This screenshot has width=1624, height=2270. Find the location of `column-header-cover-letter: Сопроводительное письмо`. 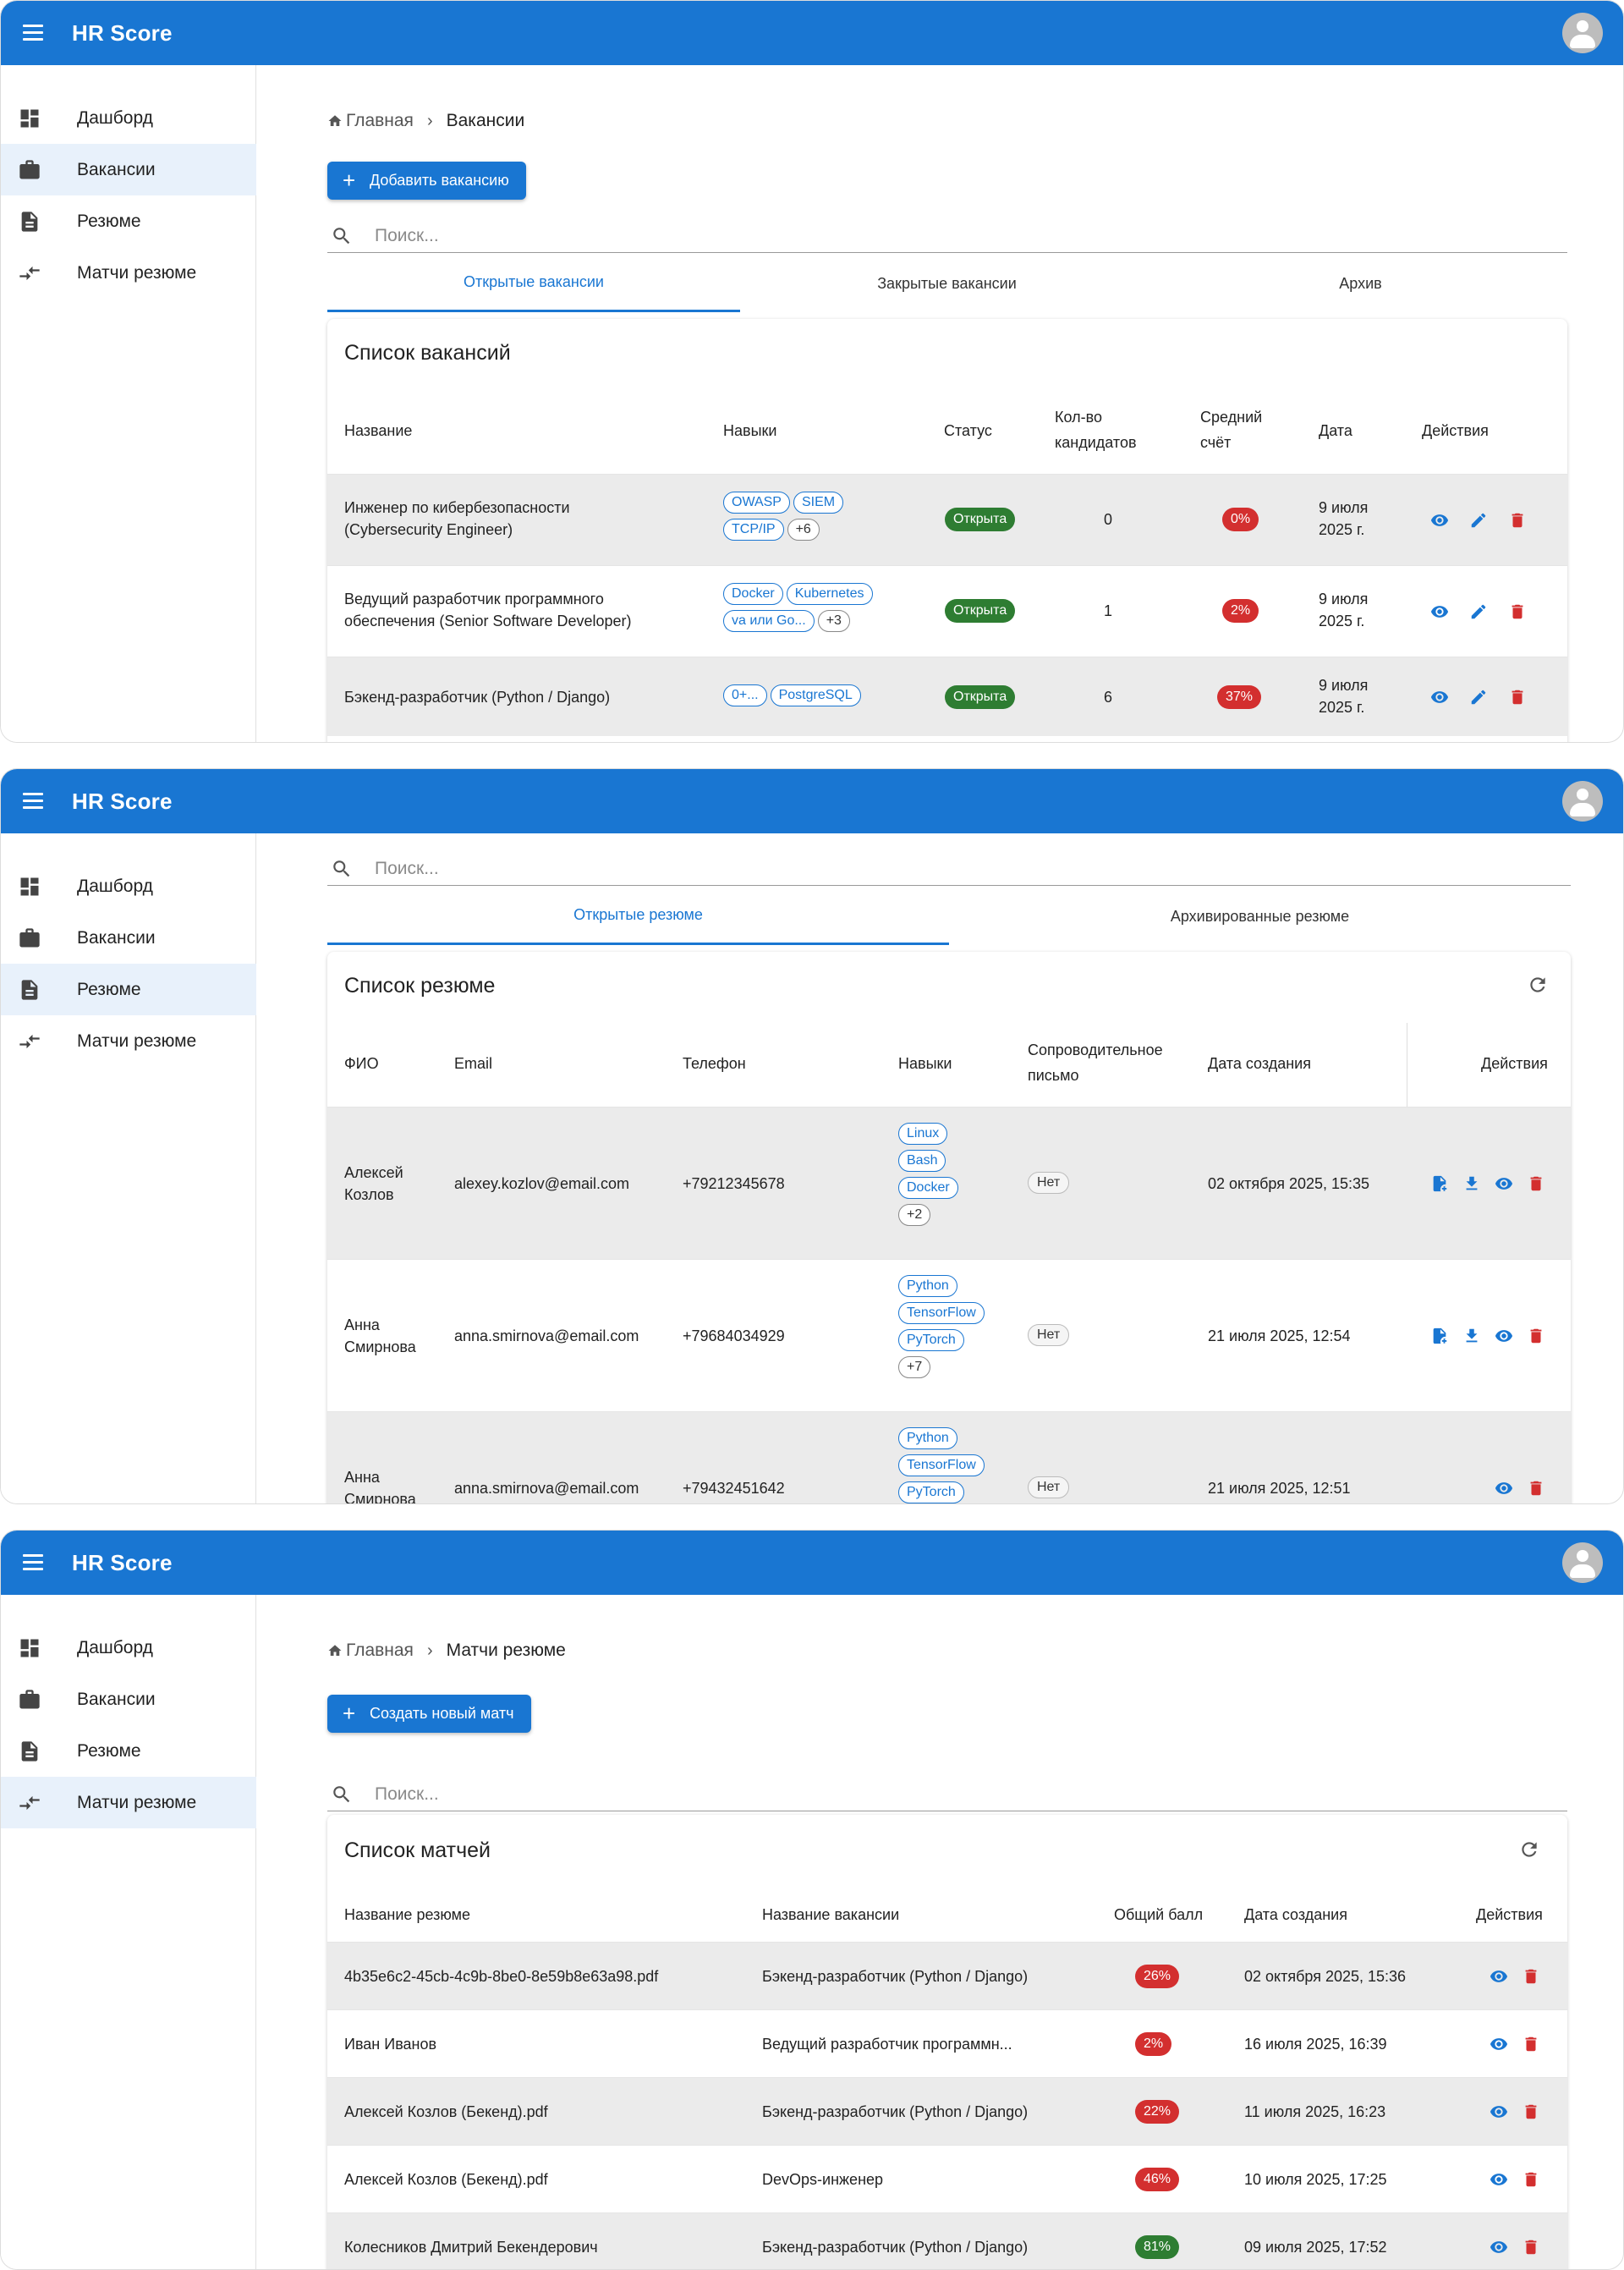

column-header-cover-letter: Сопроводительное письмо is located at coordinates (1095, 1062).